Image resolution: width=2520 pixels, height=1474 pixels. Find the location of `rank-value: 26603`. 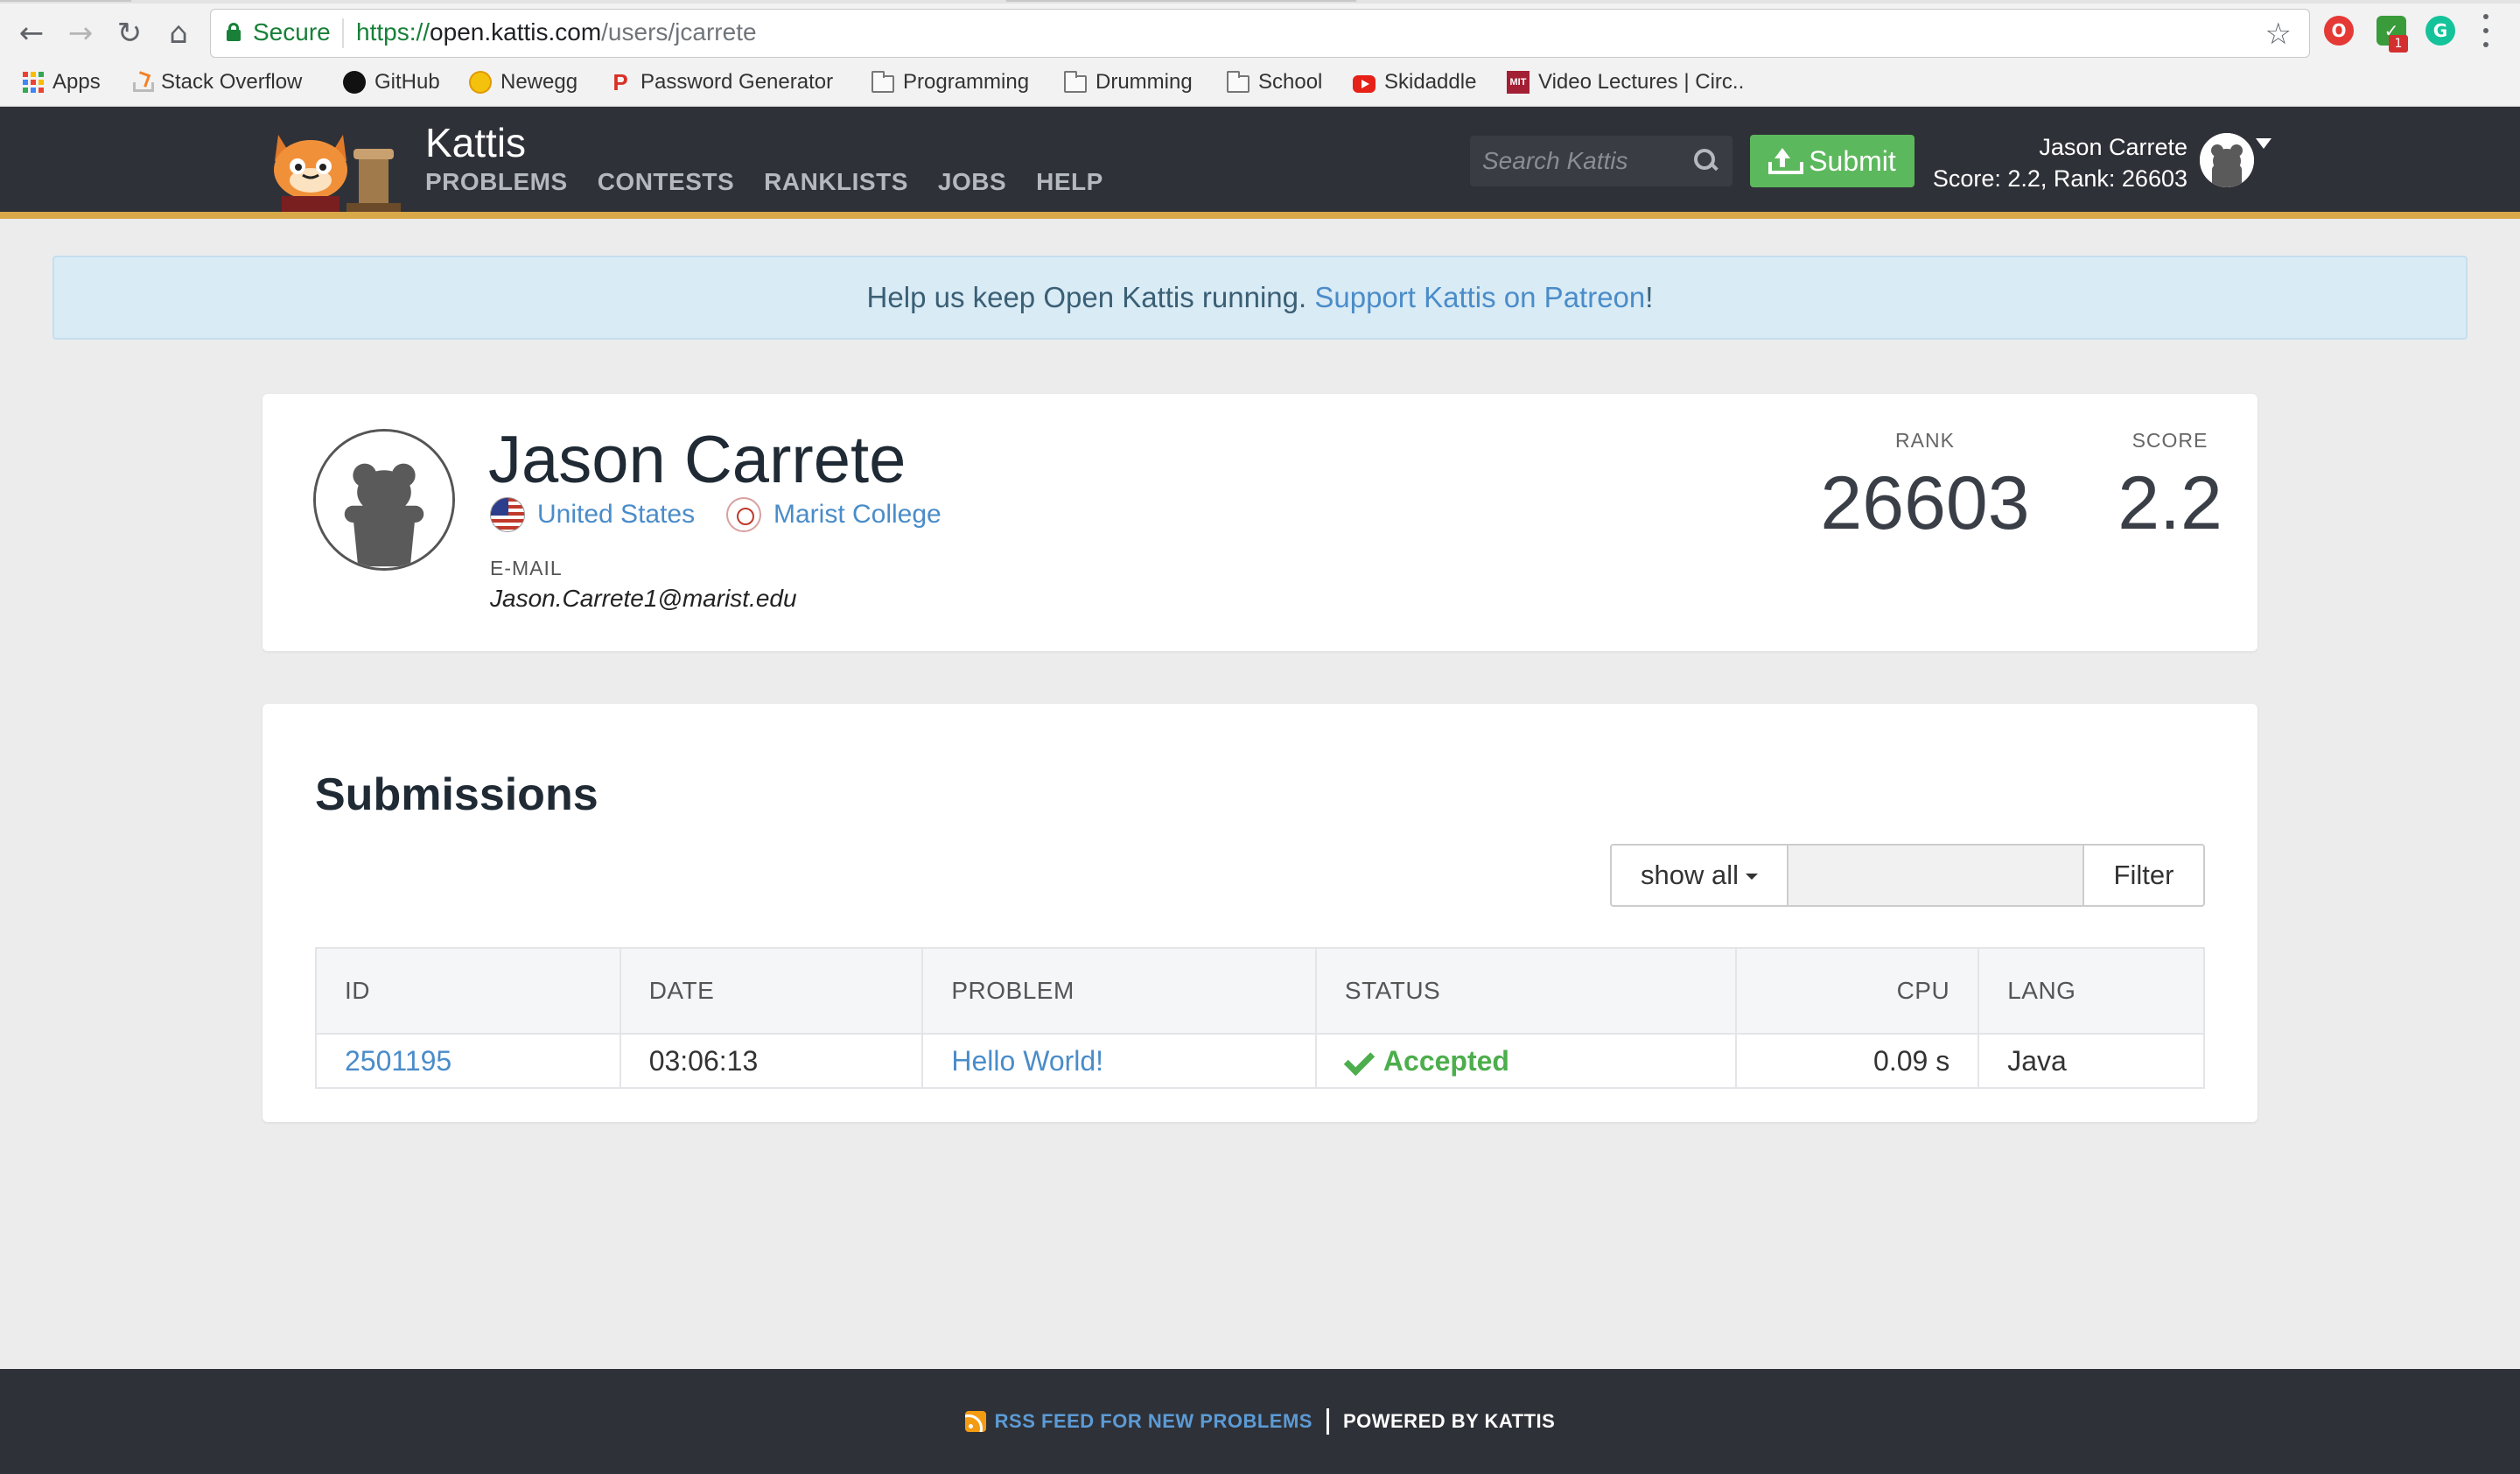

rank-value: 26603 is located at coordinates (1925, 503).